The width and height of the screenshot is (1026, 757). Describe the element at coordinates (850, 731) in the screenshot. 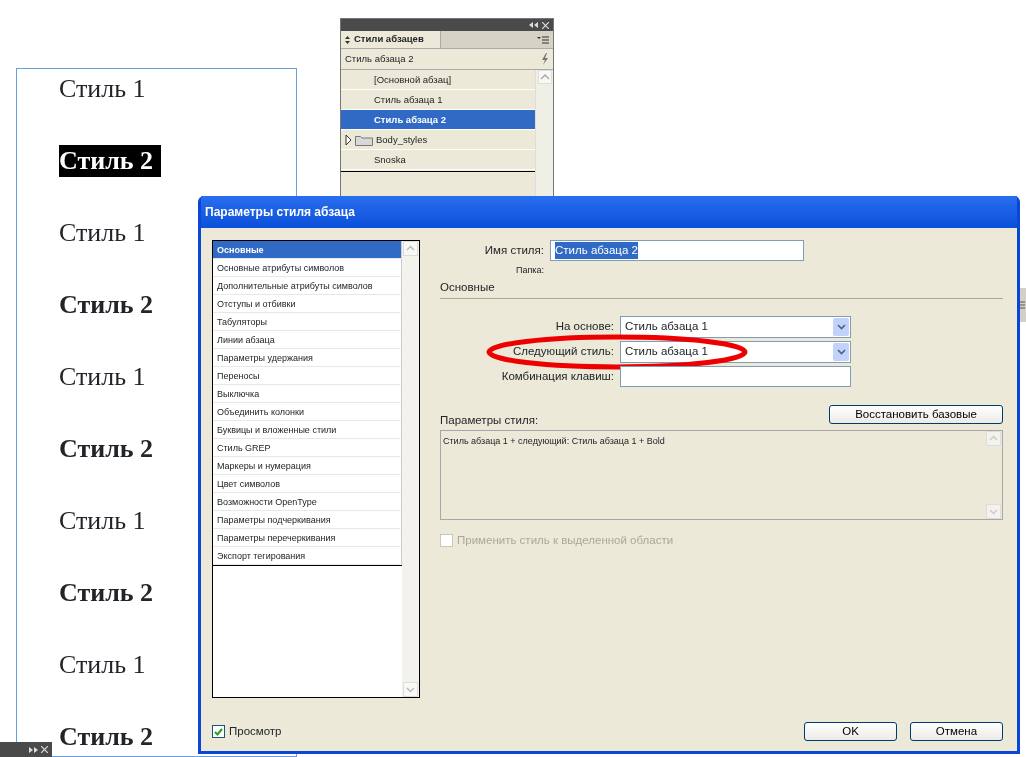

I see `ok-button: OK` at that location.